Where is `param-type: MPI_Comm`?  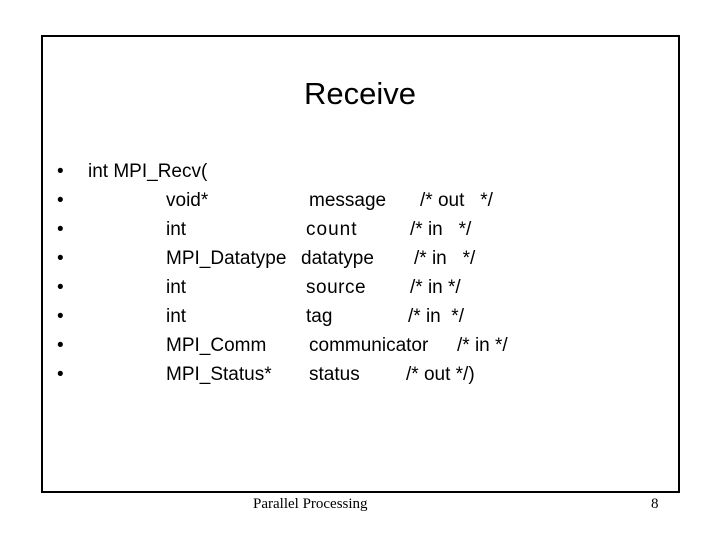
param-type: MPI_Comm is located at coordinates (216, 345).